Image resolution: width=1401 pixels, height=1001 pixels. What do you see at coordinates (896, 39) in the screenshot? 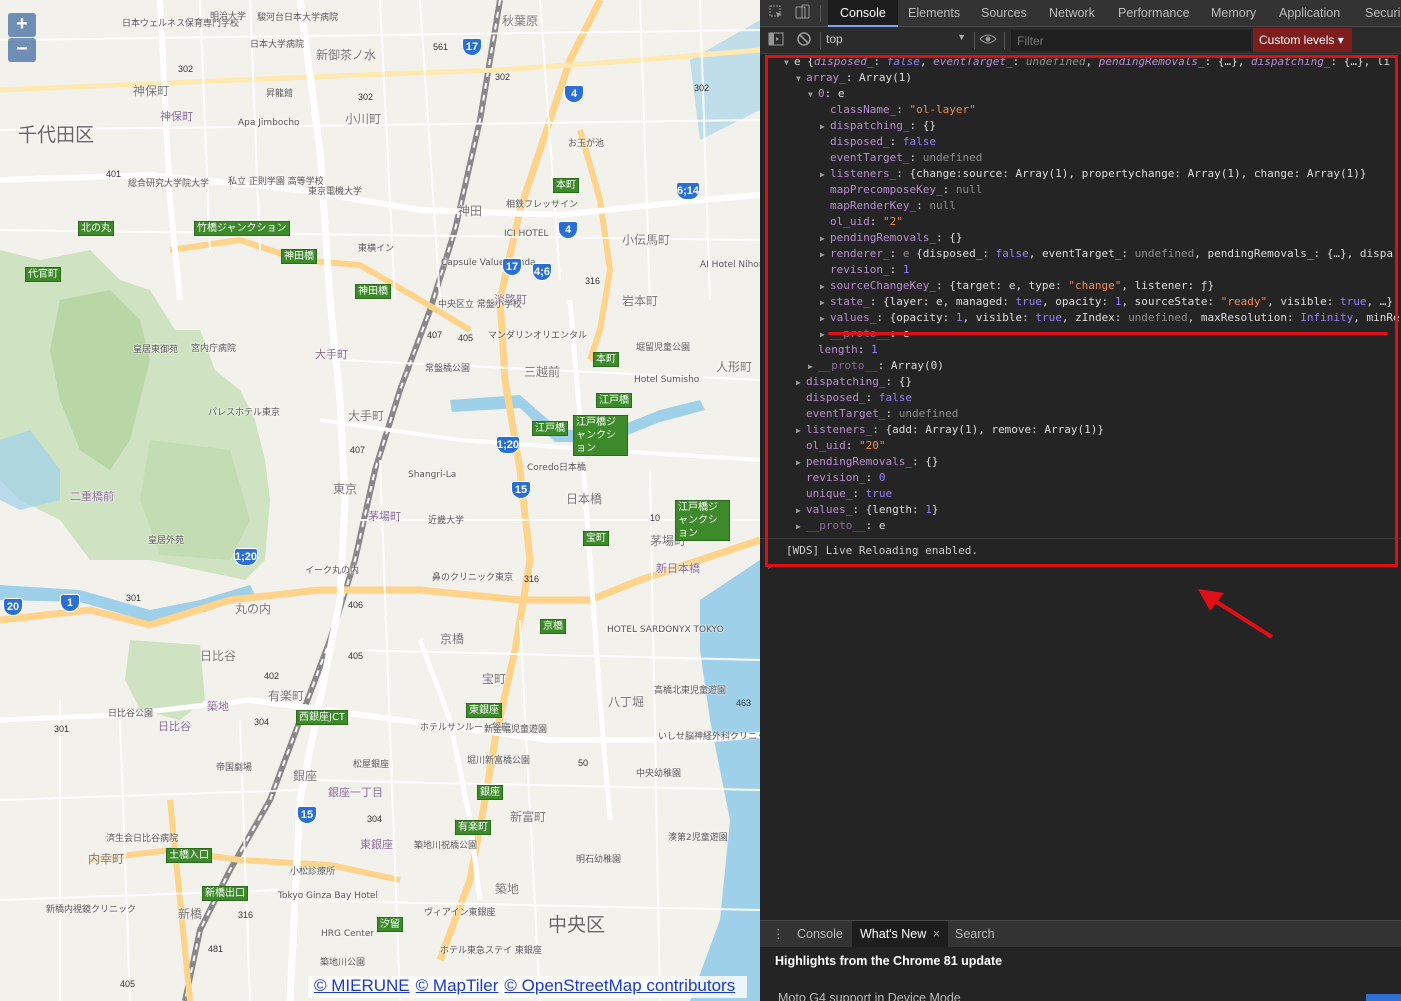
I see `context-selector: top ▼` at bounding box center [896, 39].